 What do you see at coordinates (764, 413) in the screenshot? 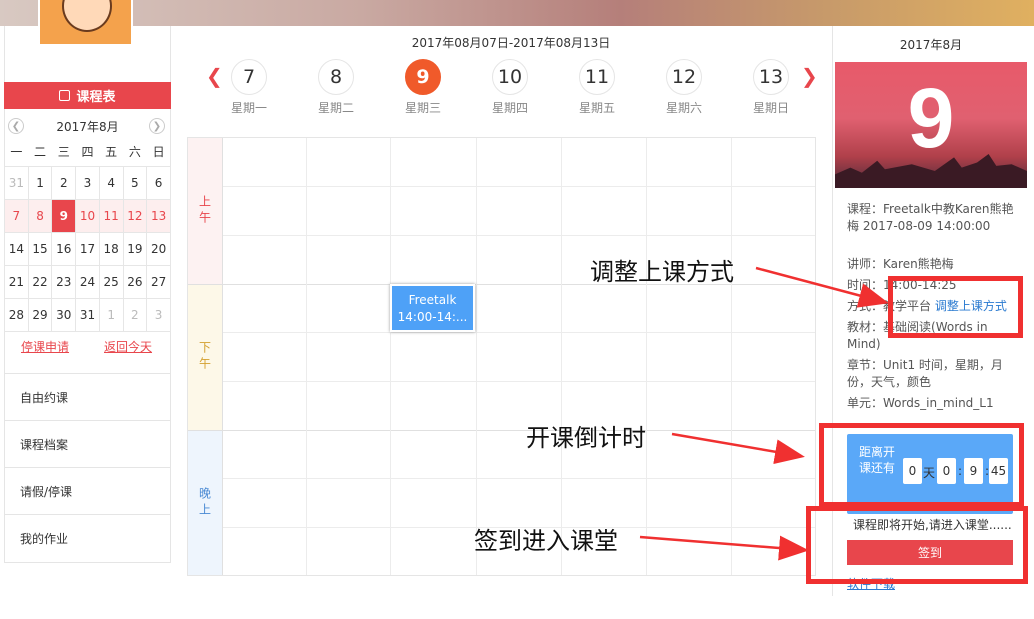
I see `annotation-arrows` at bounding box center [764, 413].